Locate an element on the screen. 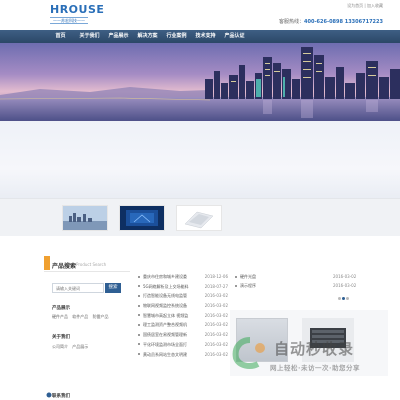  hotline-label: 客服热线： is located at coordinates (292, 22).